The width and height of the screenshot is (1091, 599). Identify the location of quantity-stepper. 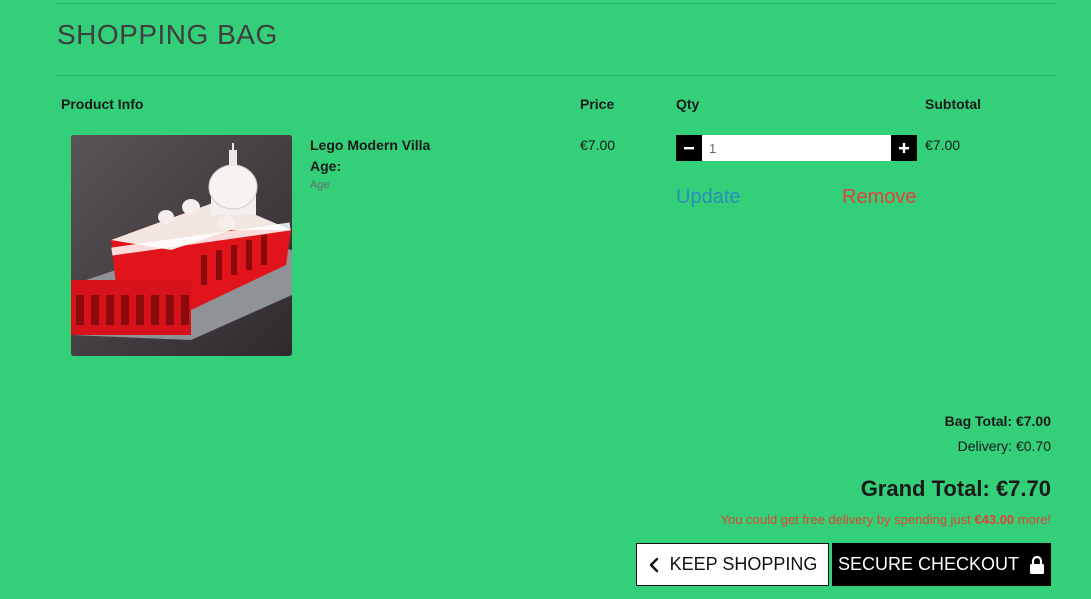
(796, 148).